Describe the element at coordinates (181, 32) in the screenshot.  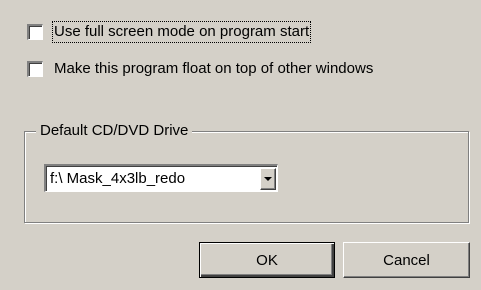
I see `fullscreen-label: Use full screen mode on program start` at that location.